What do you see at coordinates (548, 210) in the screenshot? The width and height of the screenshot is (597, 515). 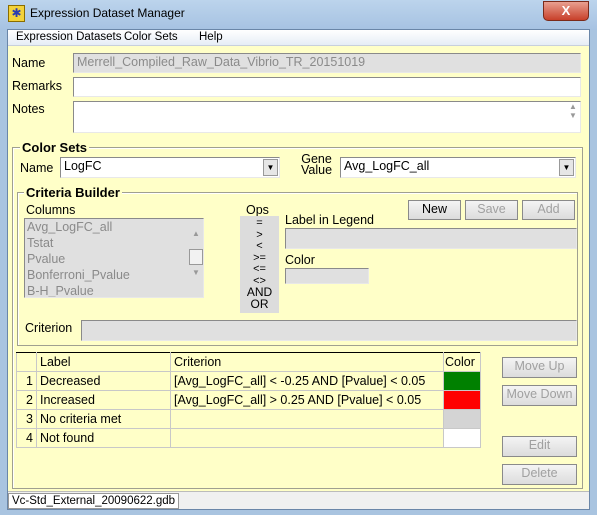 I see `add-button: Add` at bounding box center [548, 210].